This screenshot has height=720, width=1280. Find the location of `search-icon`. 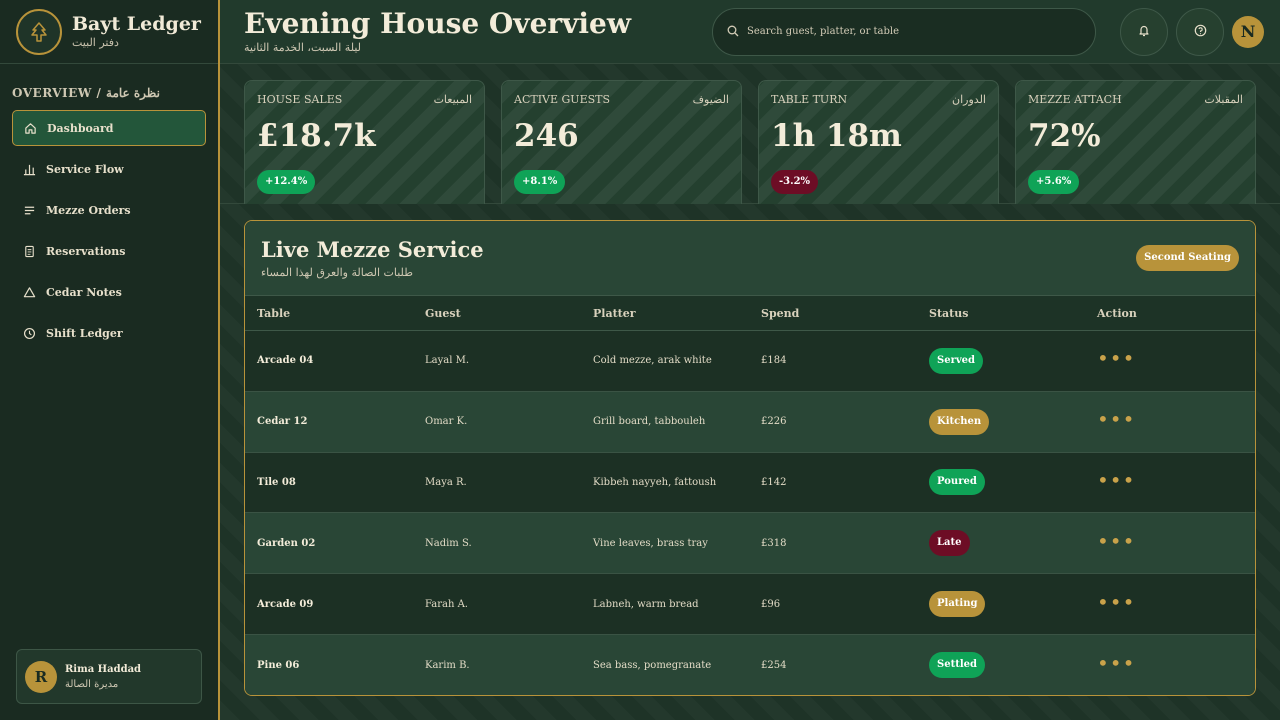

search-icon is located at coordinates (733, 31).